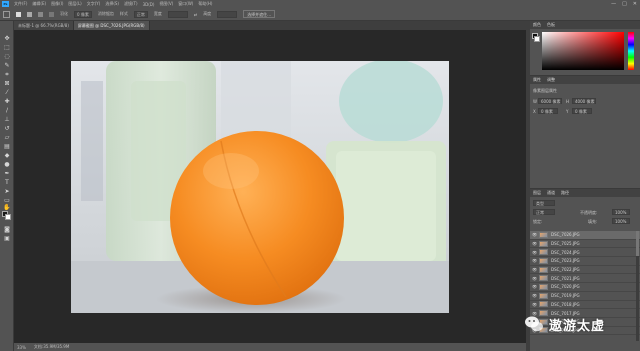 Image resolution: width=640 pixels, height=351 pixels. What do you see at coordinates (64, 13) in the screenshot?
I see `feather-label: 羽化` at bounding box center [64, 13].